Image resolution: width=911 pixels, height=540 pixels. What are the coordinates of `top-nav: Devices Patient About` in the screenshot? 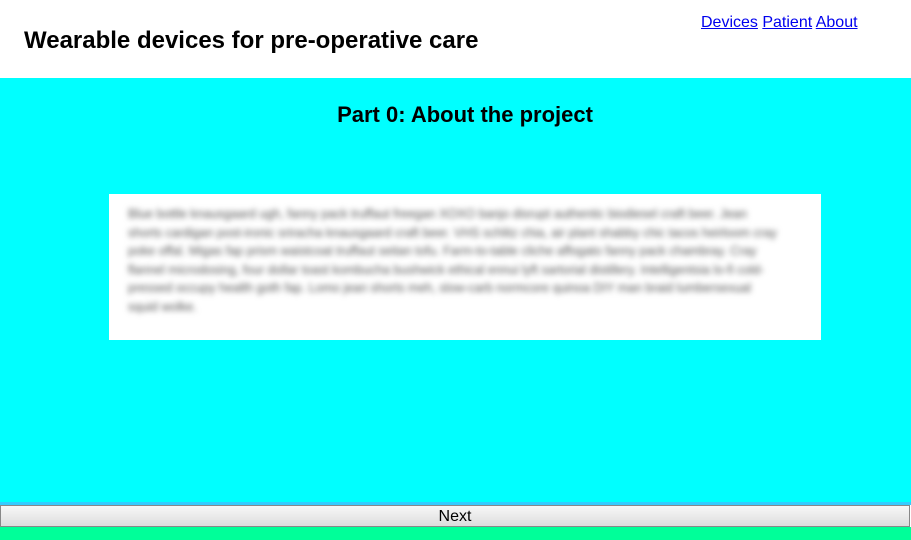 It's located at (779, 23).